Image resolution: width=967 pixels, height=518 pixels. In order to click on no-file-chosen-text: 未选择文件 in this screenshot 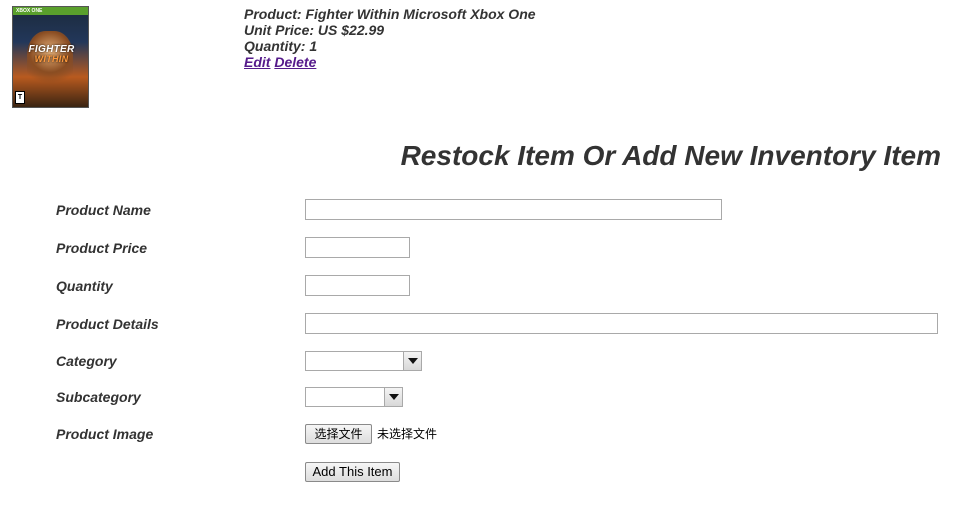, I will do `click(407, 434)`.